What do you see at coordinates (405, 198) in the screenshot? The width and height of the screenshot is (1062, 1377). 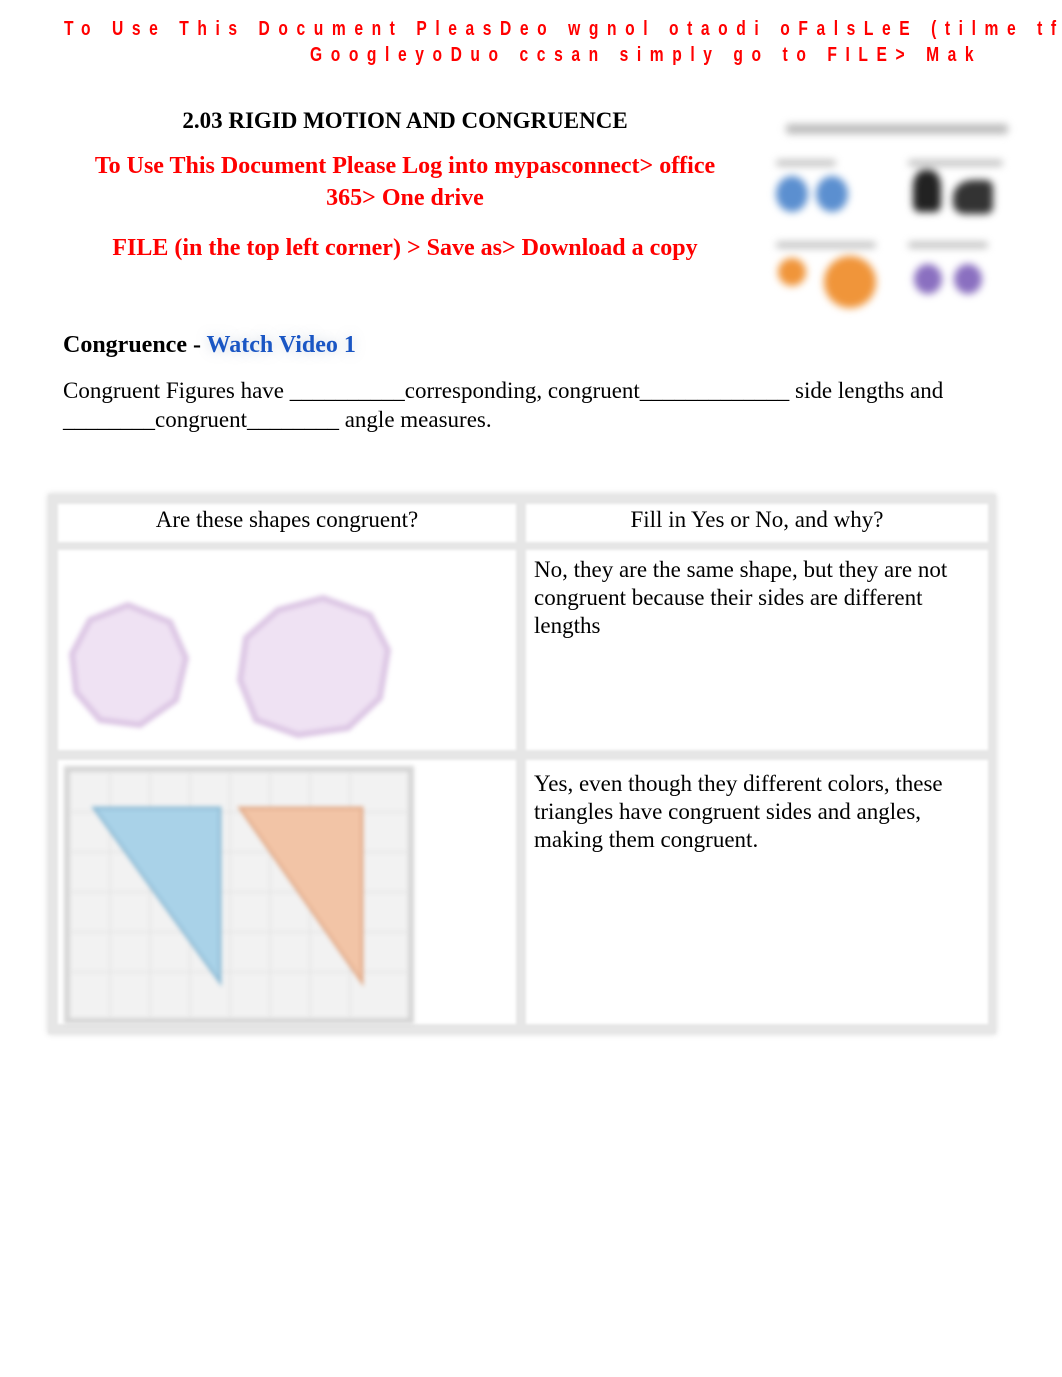 I see `instructions-line-2: 365> One drive` at bounding box center [405, 198].